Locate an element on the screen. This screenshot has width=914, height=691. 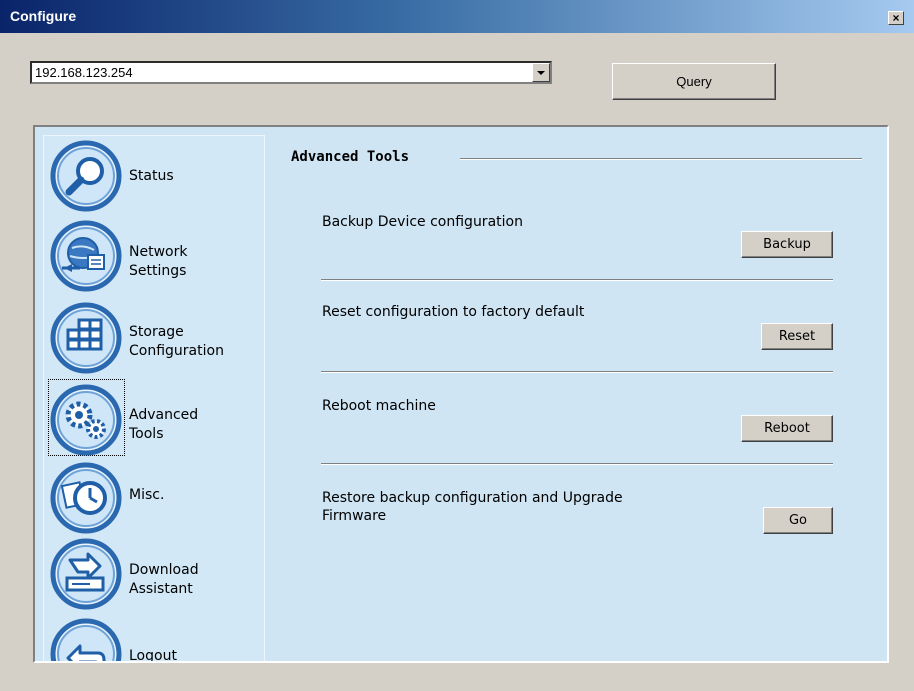
magnifier-icon is located at coordinates (86, 176).